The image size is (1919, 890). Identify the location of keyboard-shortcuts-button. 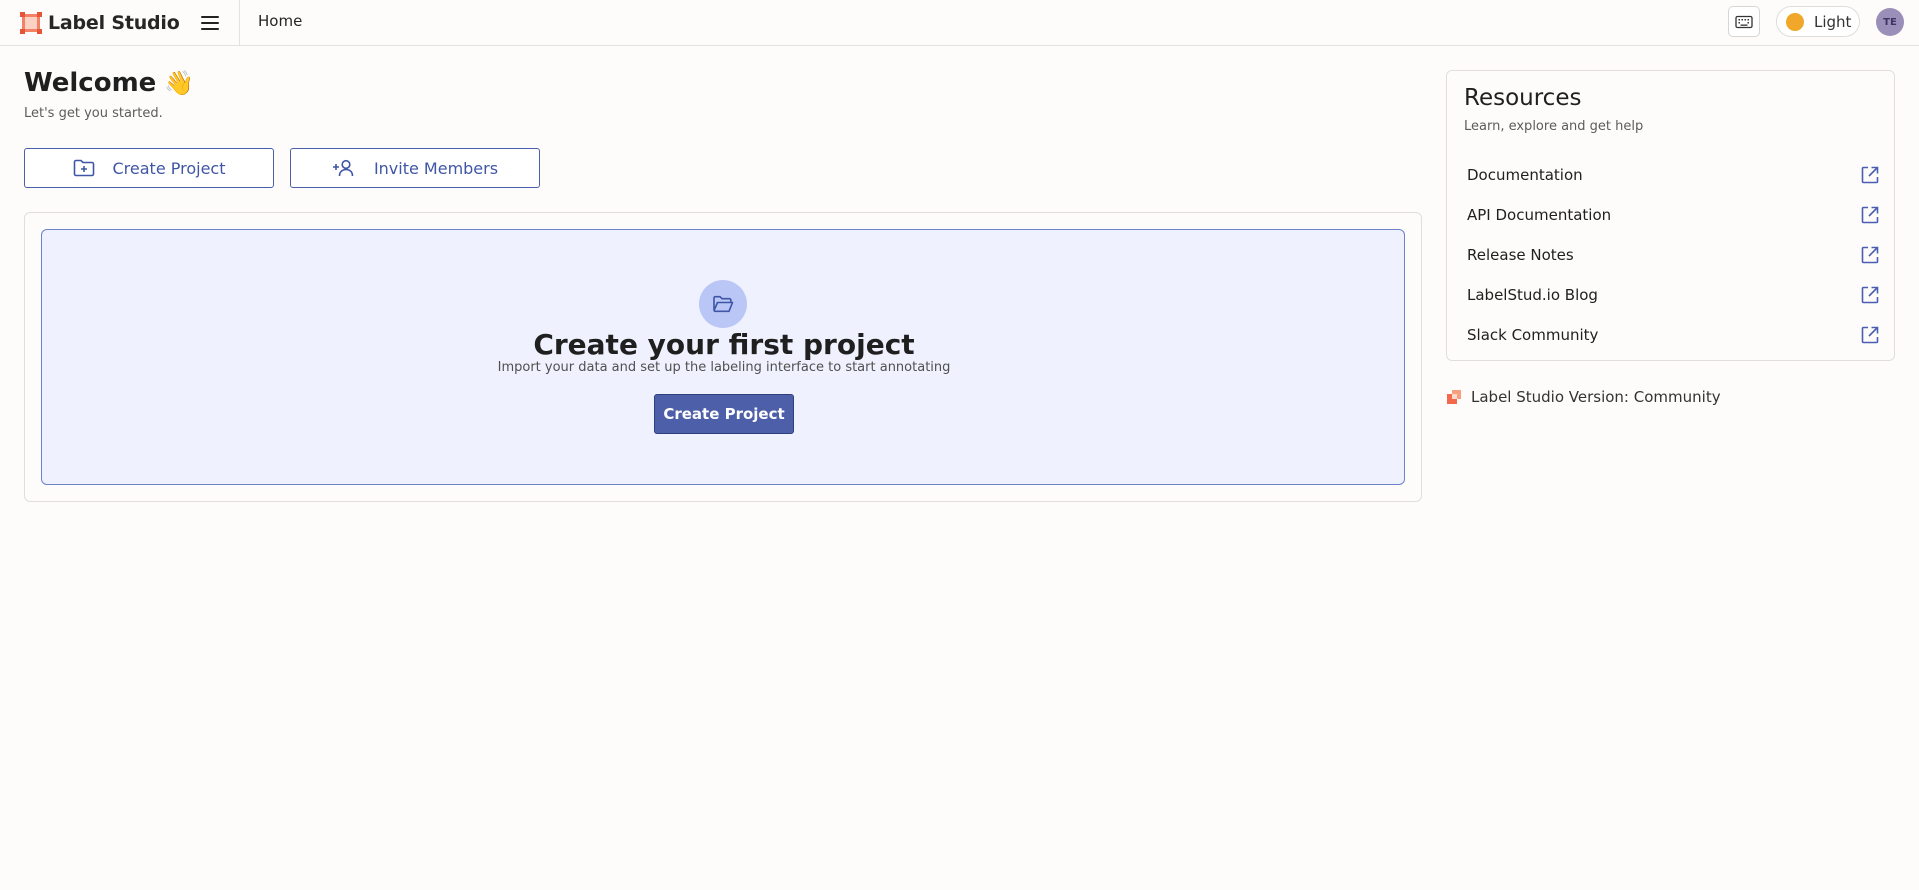
(1744, 21).